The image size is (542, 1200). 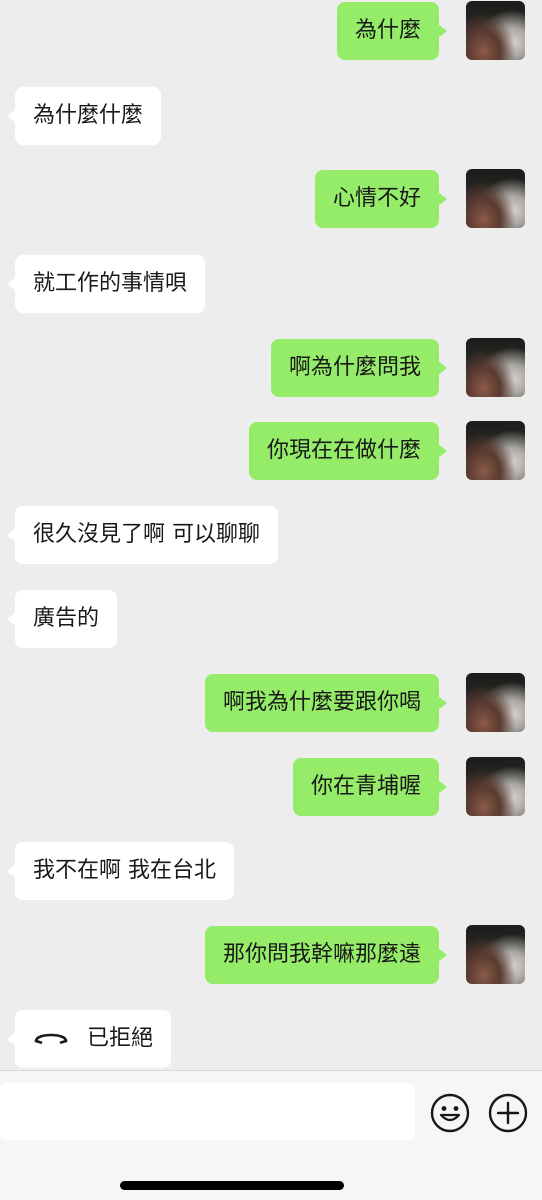 I want to click on message-text: 啊為什麼問我, so click(x=354, y=367).